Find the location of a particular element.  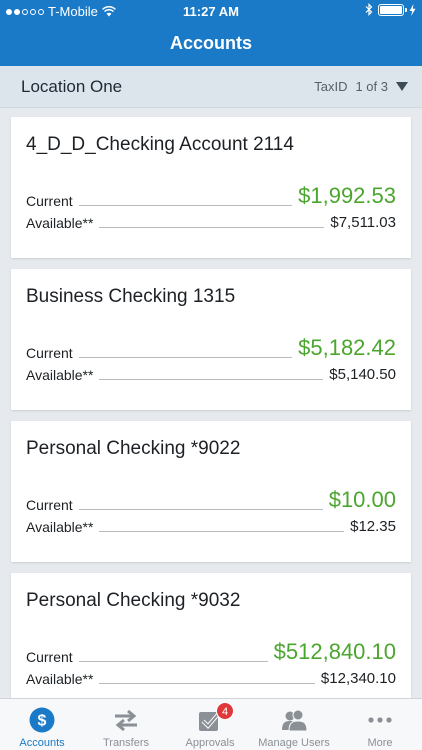

navigation-bar: Accounts is located at coordinates (211, 44).